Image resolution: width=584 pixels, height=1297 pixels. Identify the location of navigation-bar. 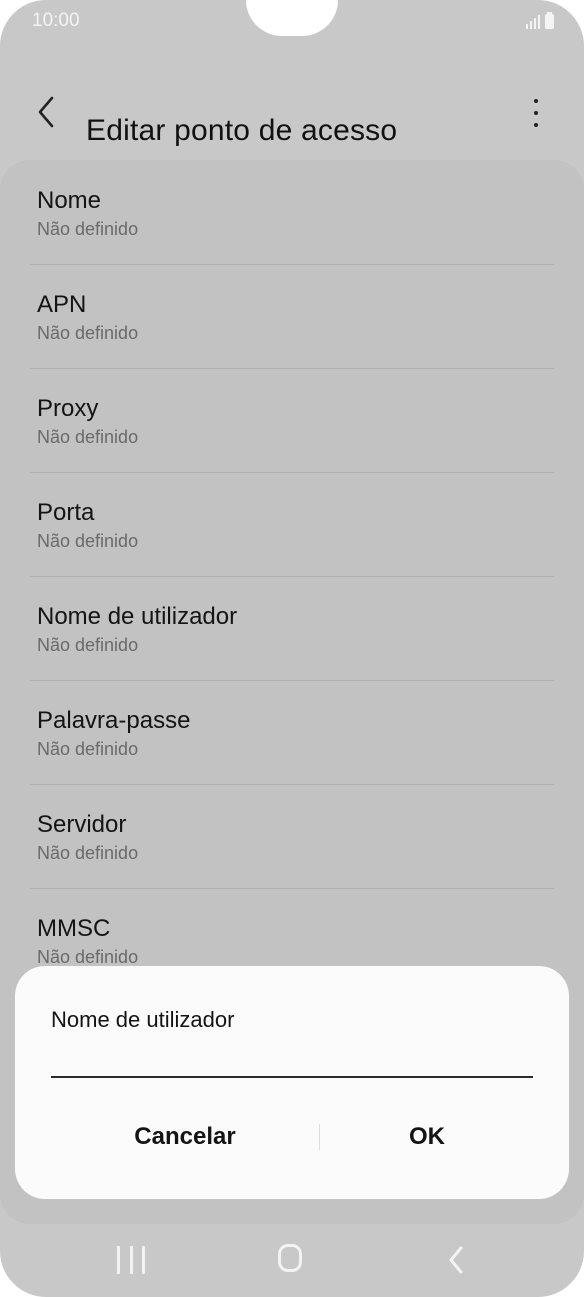
(292, 1260).